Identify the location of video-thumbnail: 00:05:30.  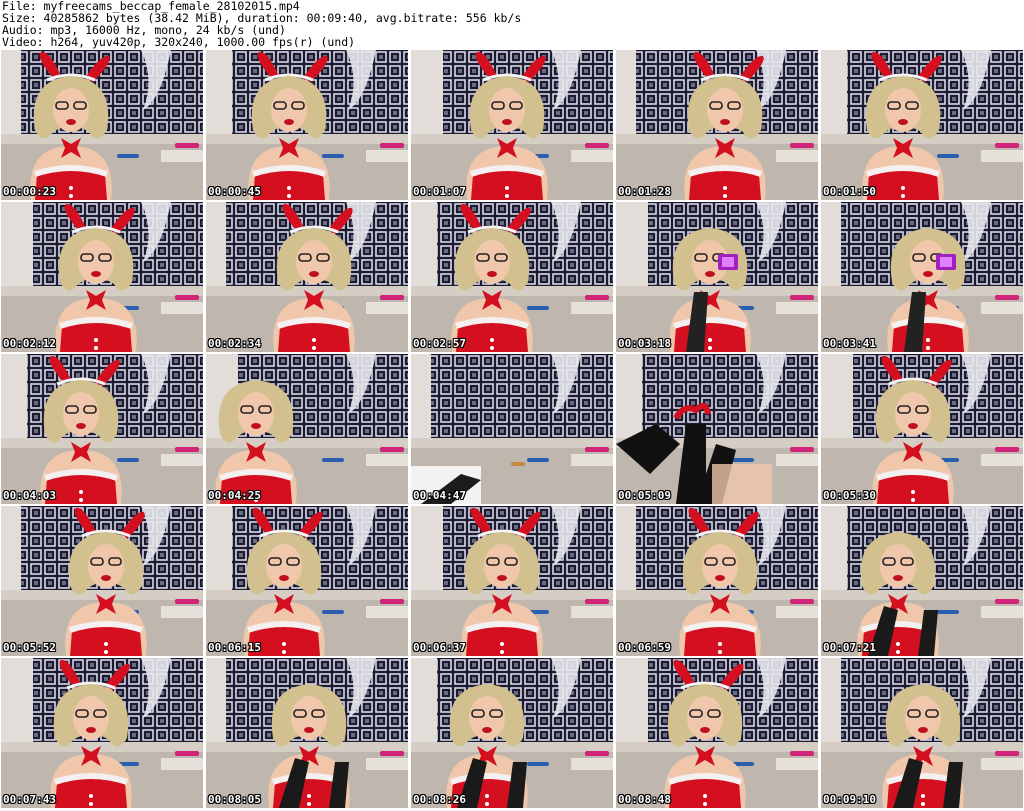
(922, 429).